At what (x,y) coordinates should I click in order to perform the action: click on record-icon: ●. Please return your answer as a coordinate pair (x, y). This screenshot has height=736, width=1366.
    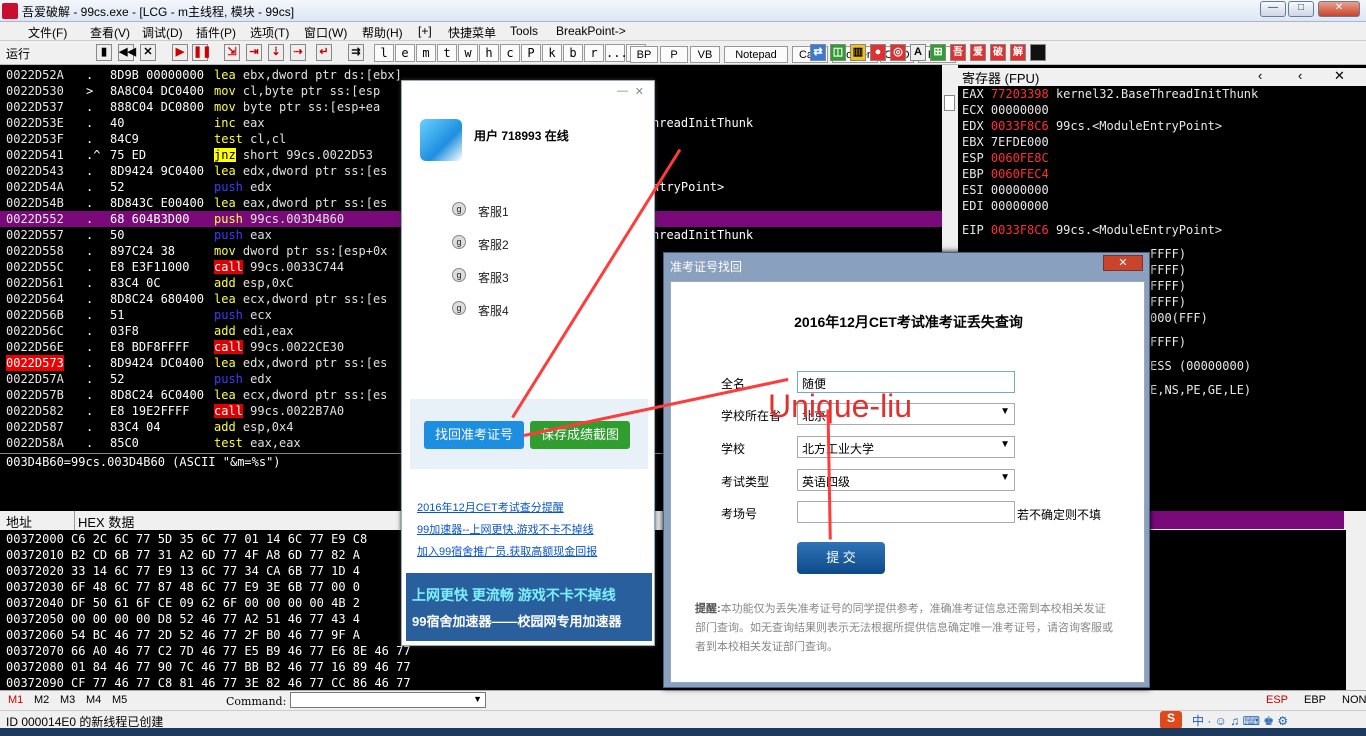
    Looking at the image, I should click on (878, 52).